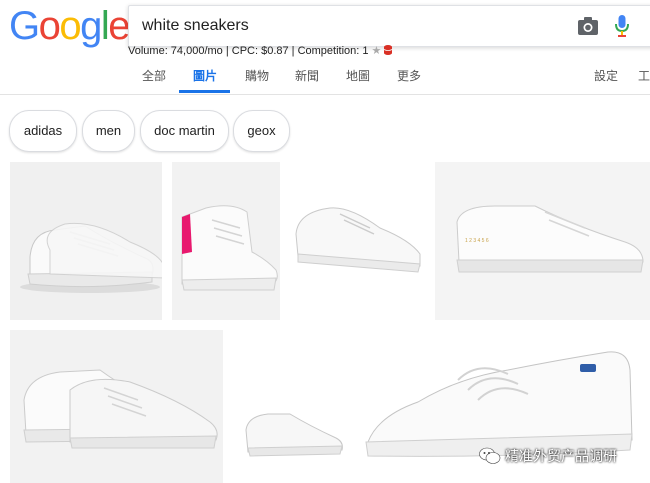 Image resolution: width=650 pixels, height=483 pixels. I want to click on active-tab-indicator, so click(204, 91).